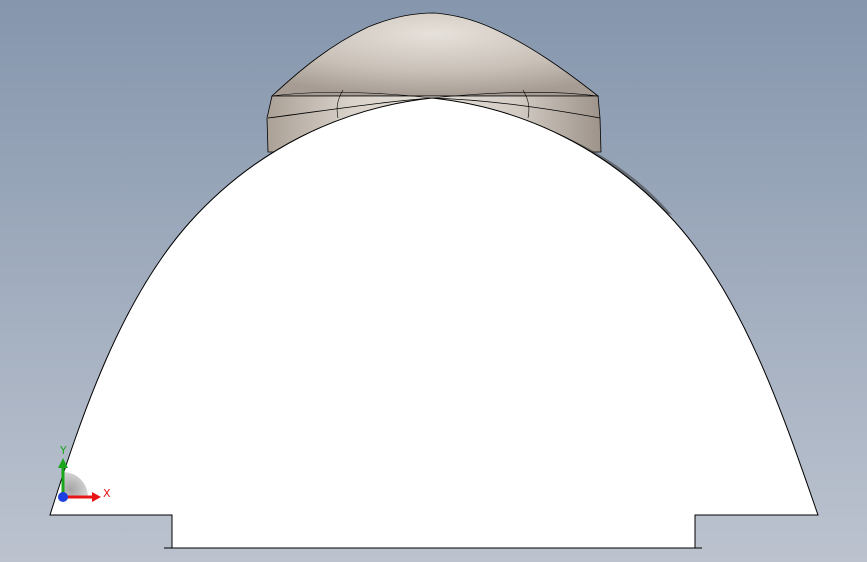 This screenshot has height=562, width=867. What do you see at coordinates (63, 450) in the screenshot?
I see `y-axis-label: Y` at bounding box center [63, 450].